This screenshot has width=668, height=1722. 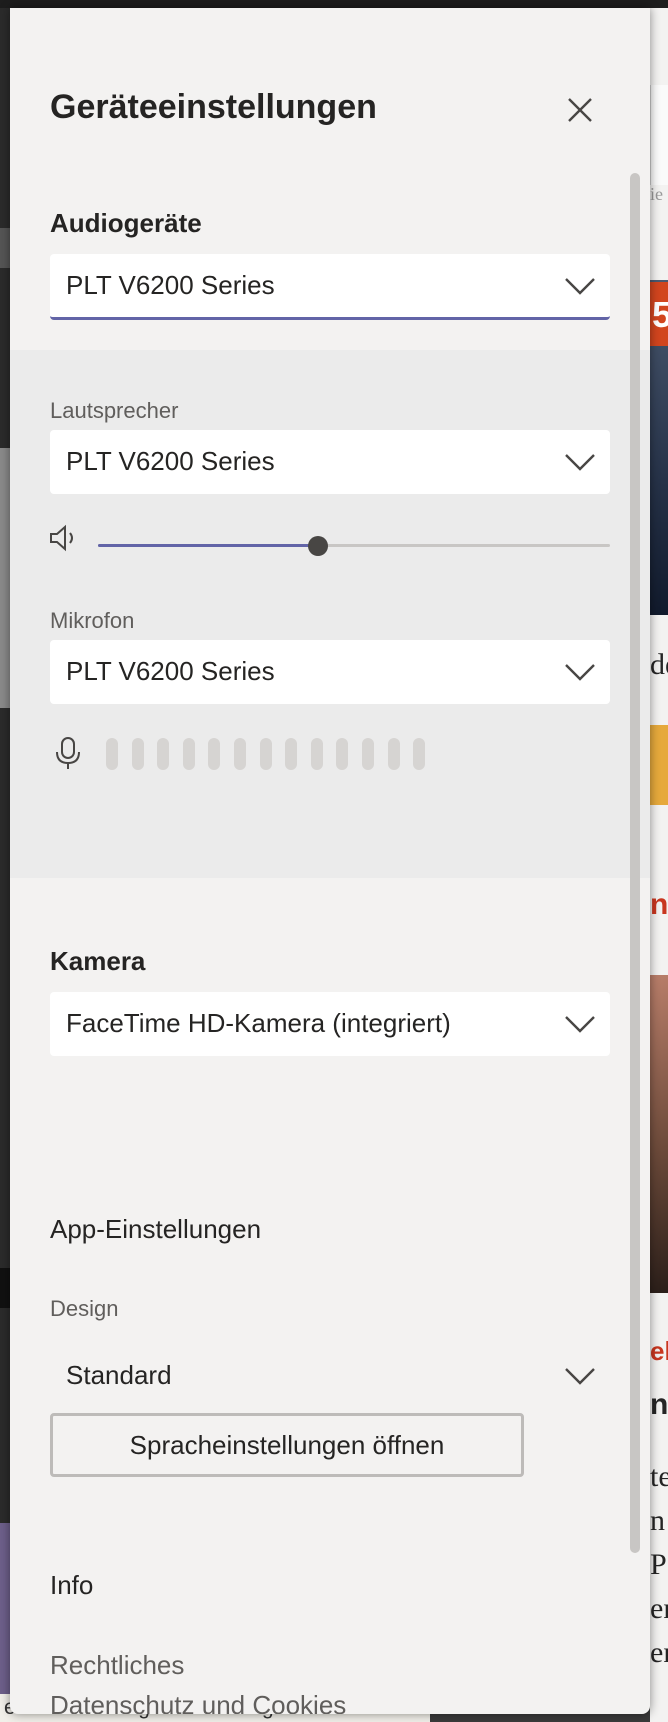 I want to click on camera-dropdown: FaceTime HD-Kamera (integriert), so click(x=330, y=1024).